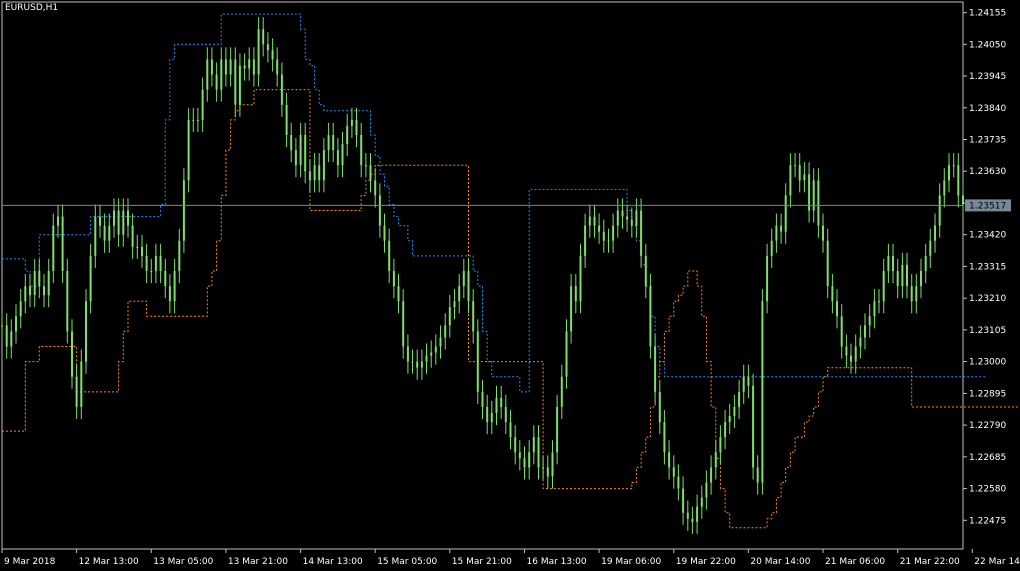  What do you see at coordinates (987, 299) in the screenshot?
I see `y-tick-label: 1.23210` at bounding box center [987, 299].